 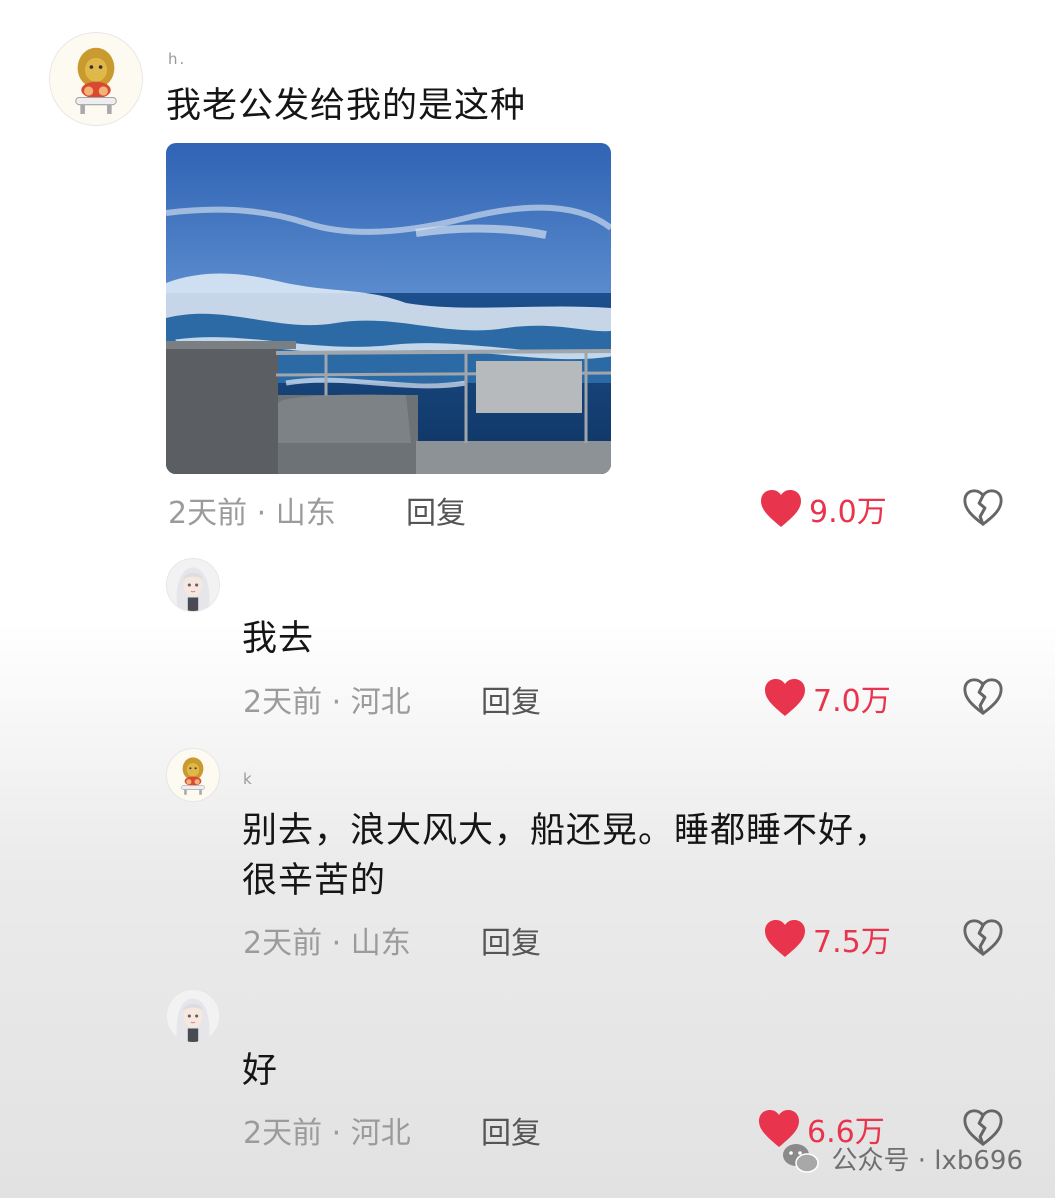 What do you see at coordinates (801, 1158) in the screenshot?
I see `wechat-icon` at bounding box center [801, 1158].